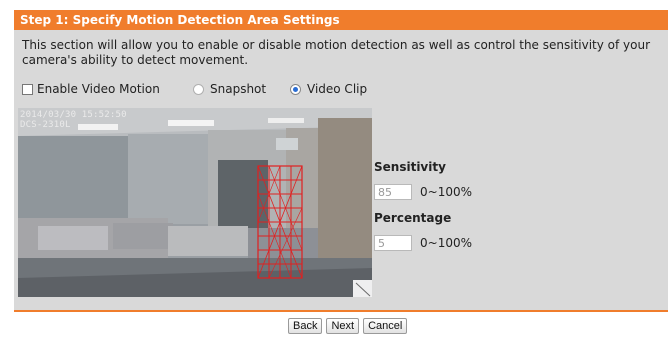 The image size is (668, 338). What do you see at coordinates (341, 311) in the screenshot?
I see `footer-divider` at bounding box center [341, 311].